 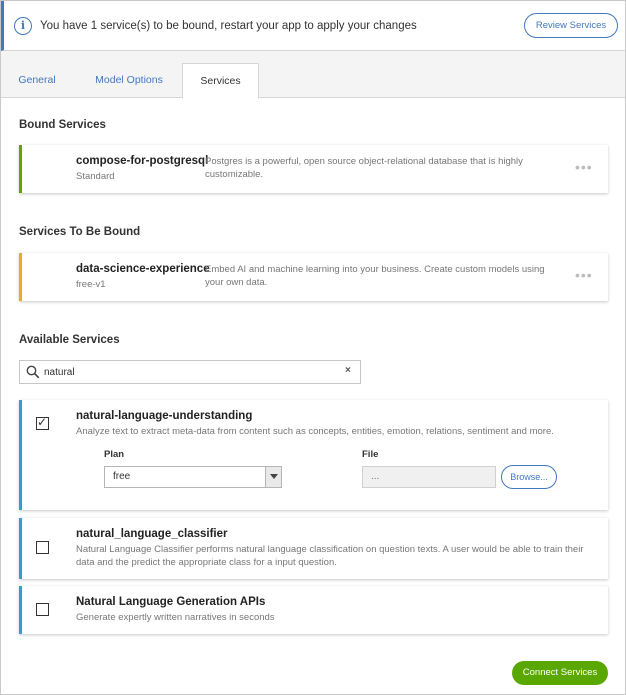 What do you see at coordinates (80, 232) in the screenshot?
I see `to-be-bound-title: Services To Be Bound` at bounding box center [80, 232].